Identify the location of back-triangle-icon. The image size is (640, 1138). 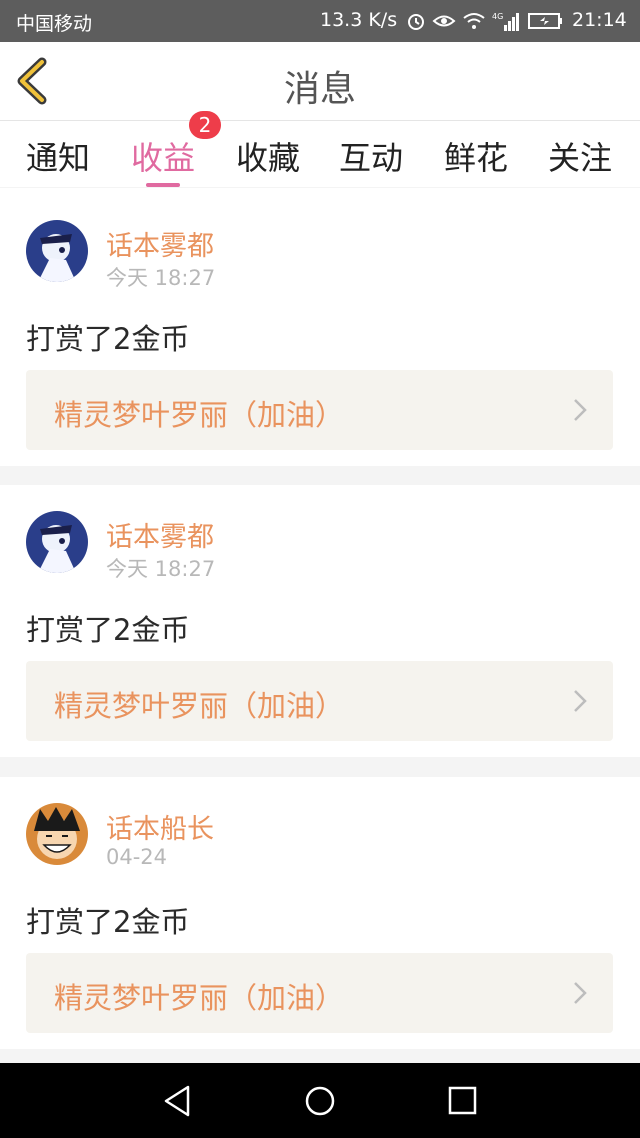
(177, 1101).